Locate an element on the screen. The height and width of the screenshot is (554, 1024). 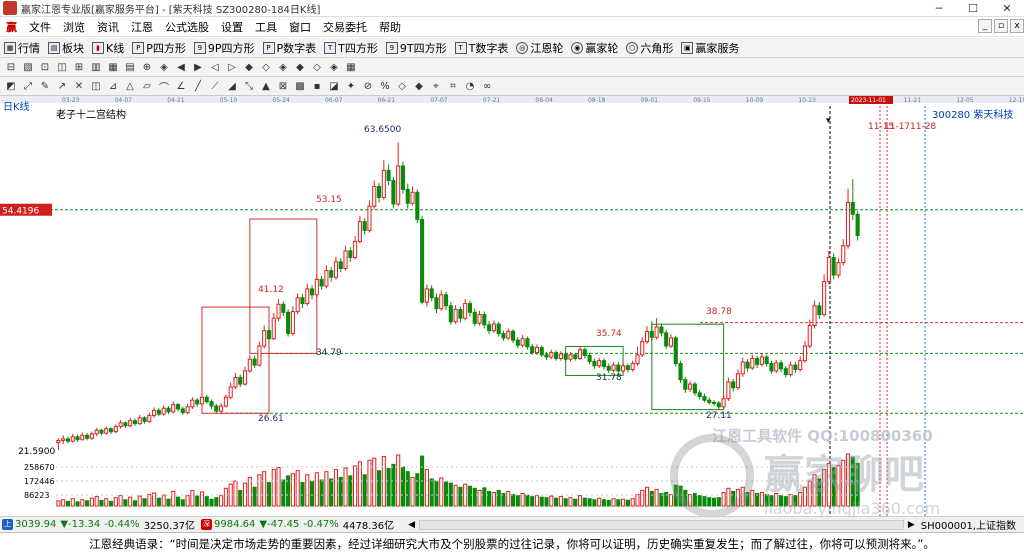
toolbar-quotes-button: ▦ 行情 is located at coordinates (22, 48).